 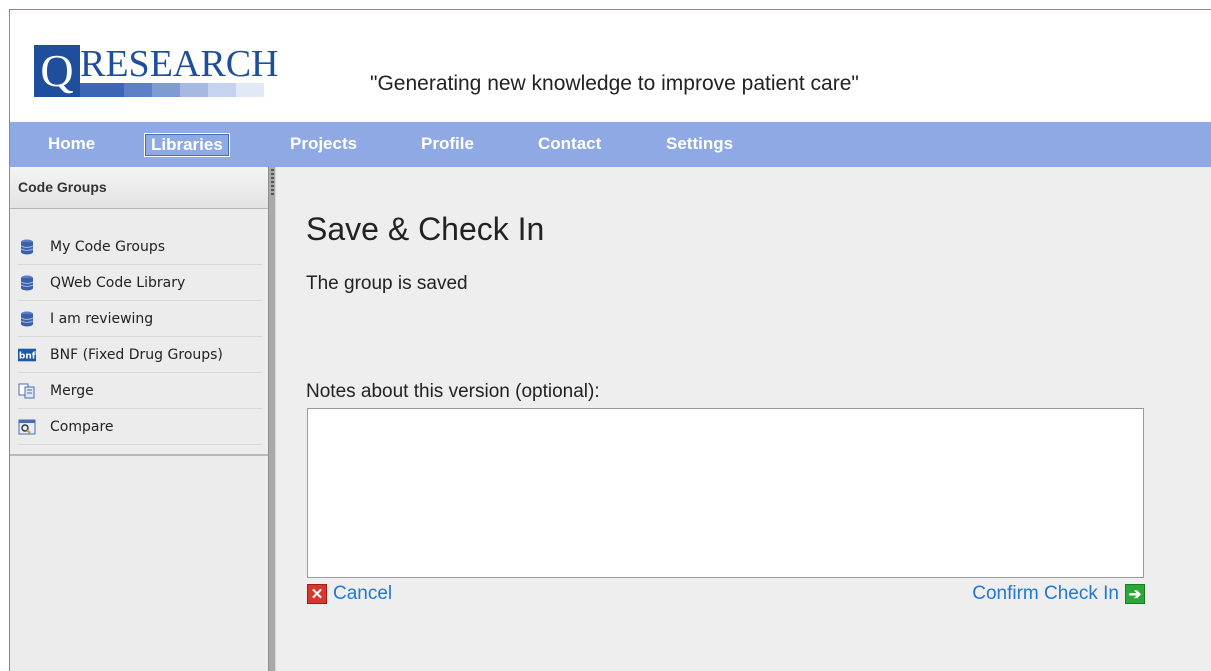 I want to click on sidebar-title: Code Groups, so click(x=140, y=188).